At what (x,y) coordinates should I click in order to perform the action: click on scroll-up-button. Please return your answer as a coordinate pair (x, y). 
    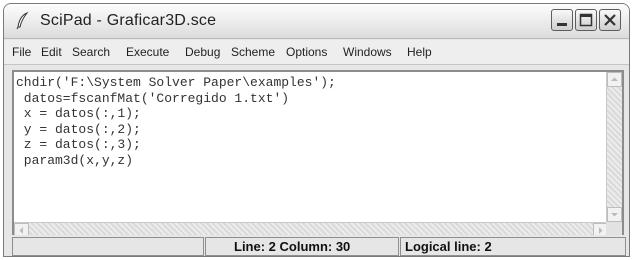
    Looking at the image, I should click on (614, 79).